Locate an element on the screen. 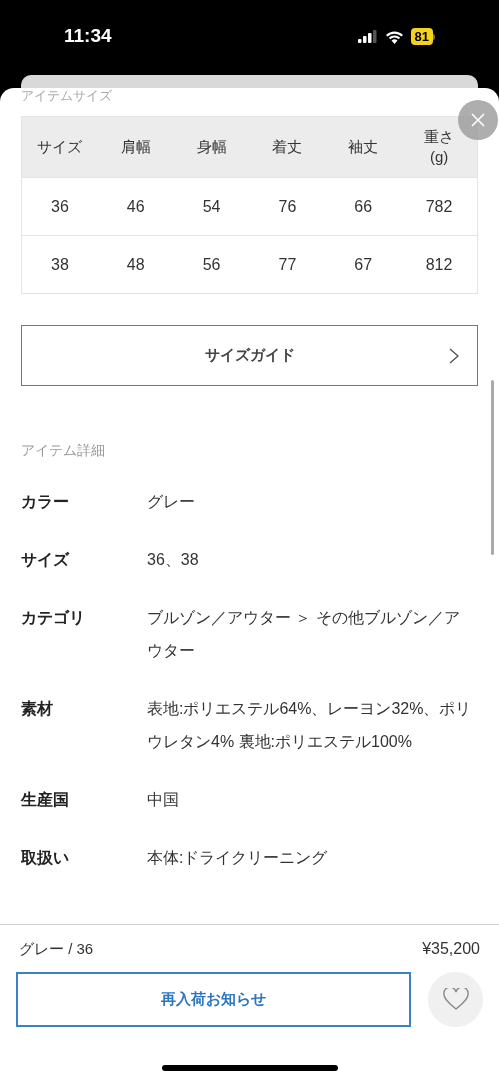 The height and width of the screenshot is (1080, 499). table-cell-text: 38 is located at coordinates (60, 264).